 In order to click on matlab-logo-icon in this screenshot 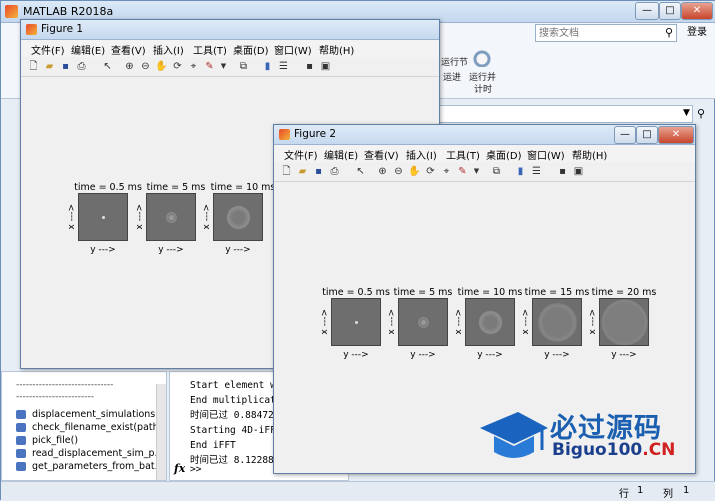, I will do `click(11, 11)`.